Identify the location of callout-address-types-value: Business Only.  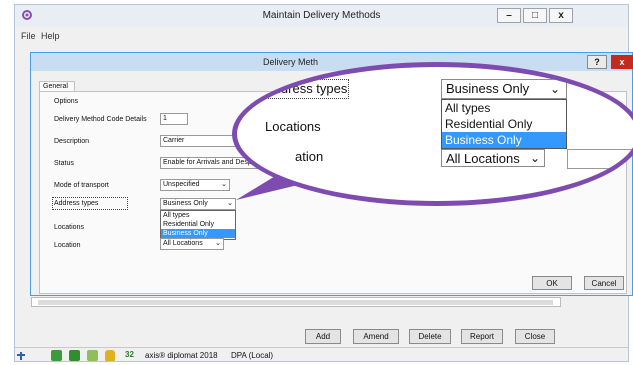
(488, 88).